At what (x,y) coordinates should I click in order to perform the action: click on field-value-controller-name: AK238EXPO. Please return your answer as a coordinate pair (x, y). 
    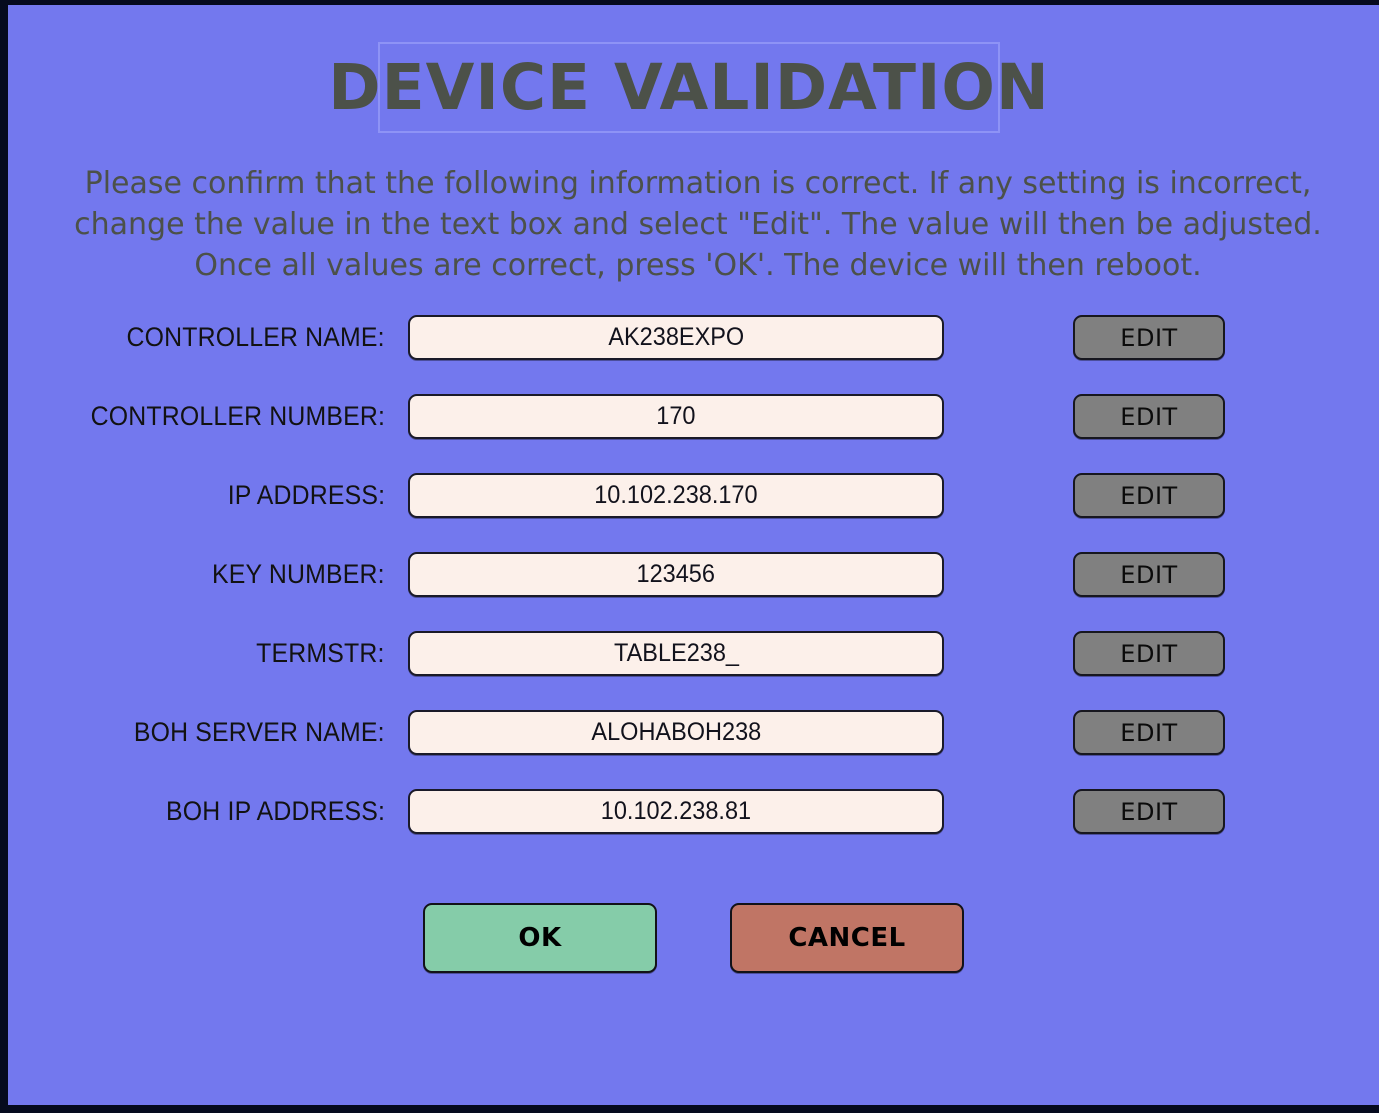
    Looking at the image, I should click on (676, 337).